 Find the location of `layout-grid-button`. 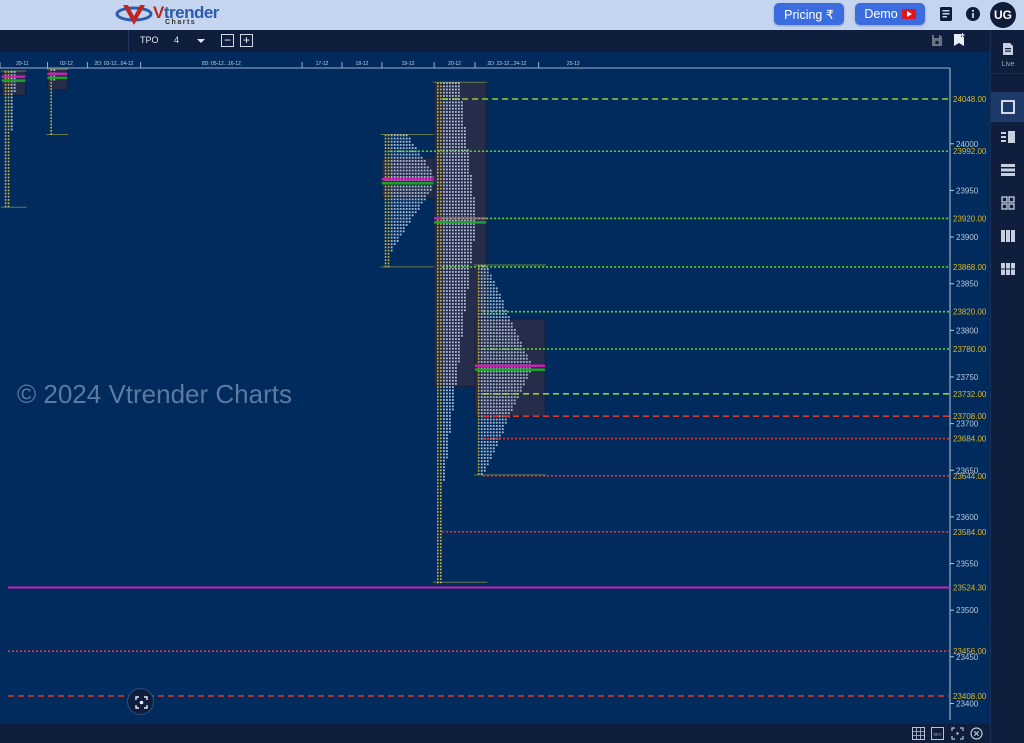

layout-grid-button is located at coordinates (1007, 203).